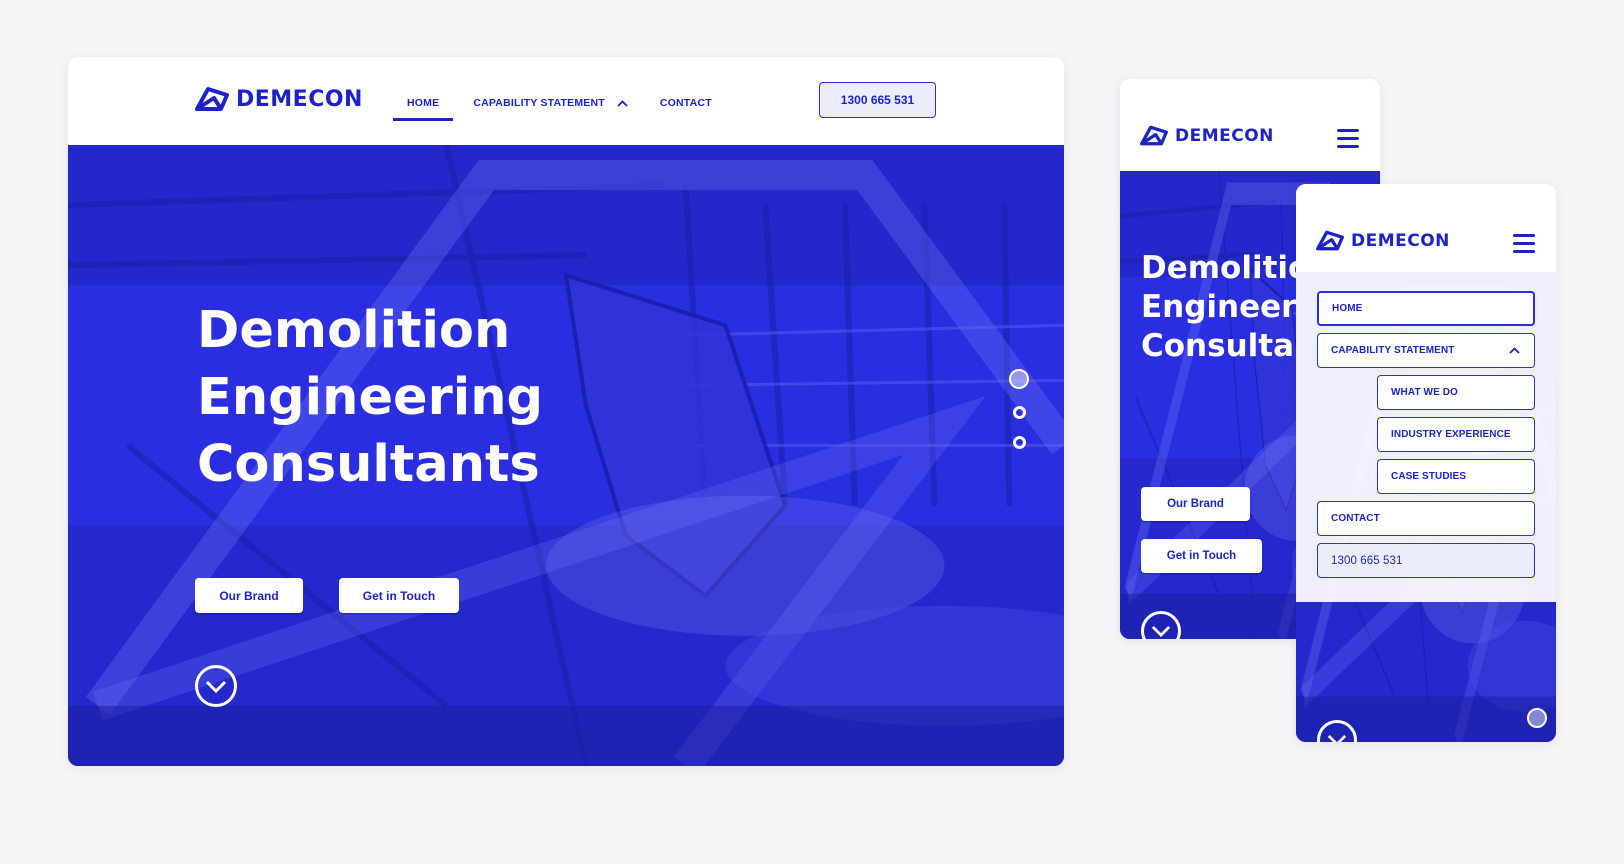 The width and height of the screenshot is (1624, 864). What do you see at coordinates (877, 100) in the screenshot?
I see `phone-button: 1300 665 531` at bounding box center [877, 100].